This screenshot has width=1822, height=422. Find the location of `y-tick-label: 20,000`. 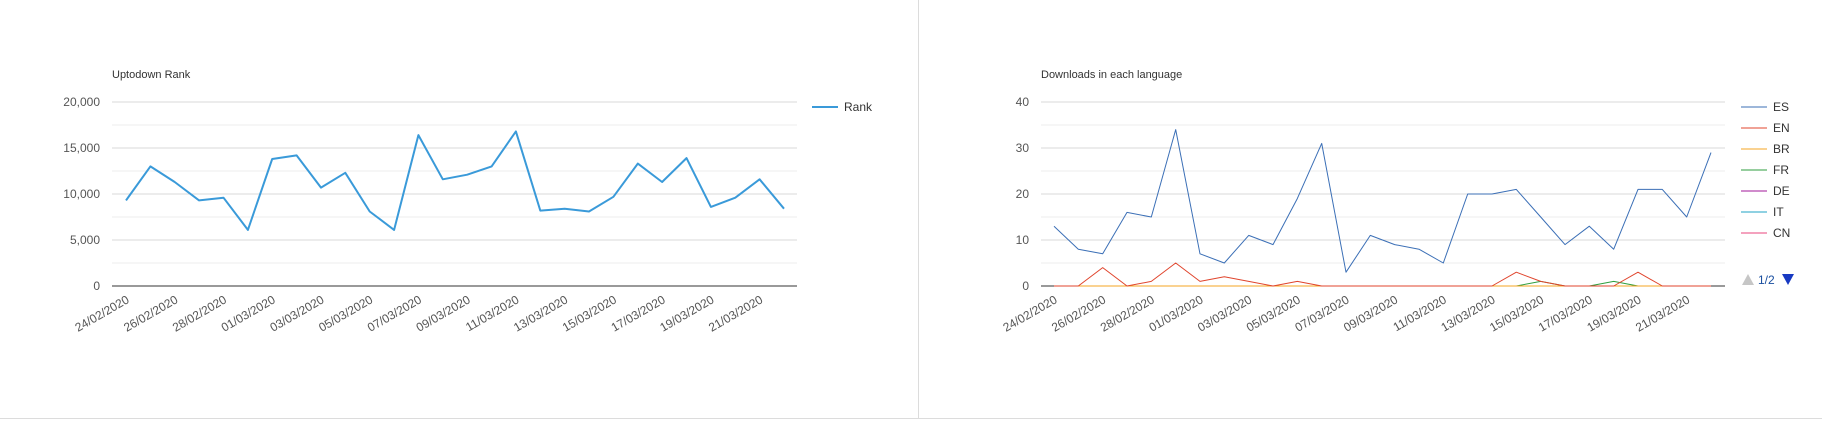

y-tick-label: 20,000 is located at coordinates (81, 102).